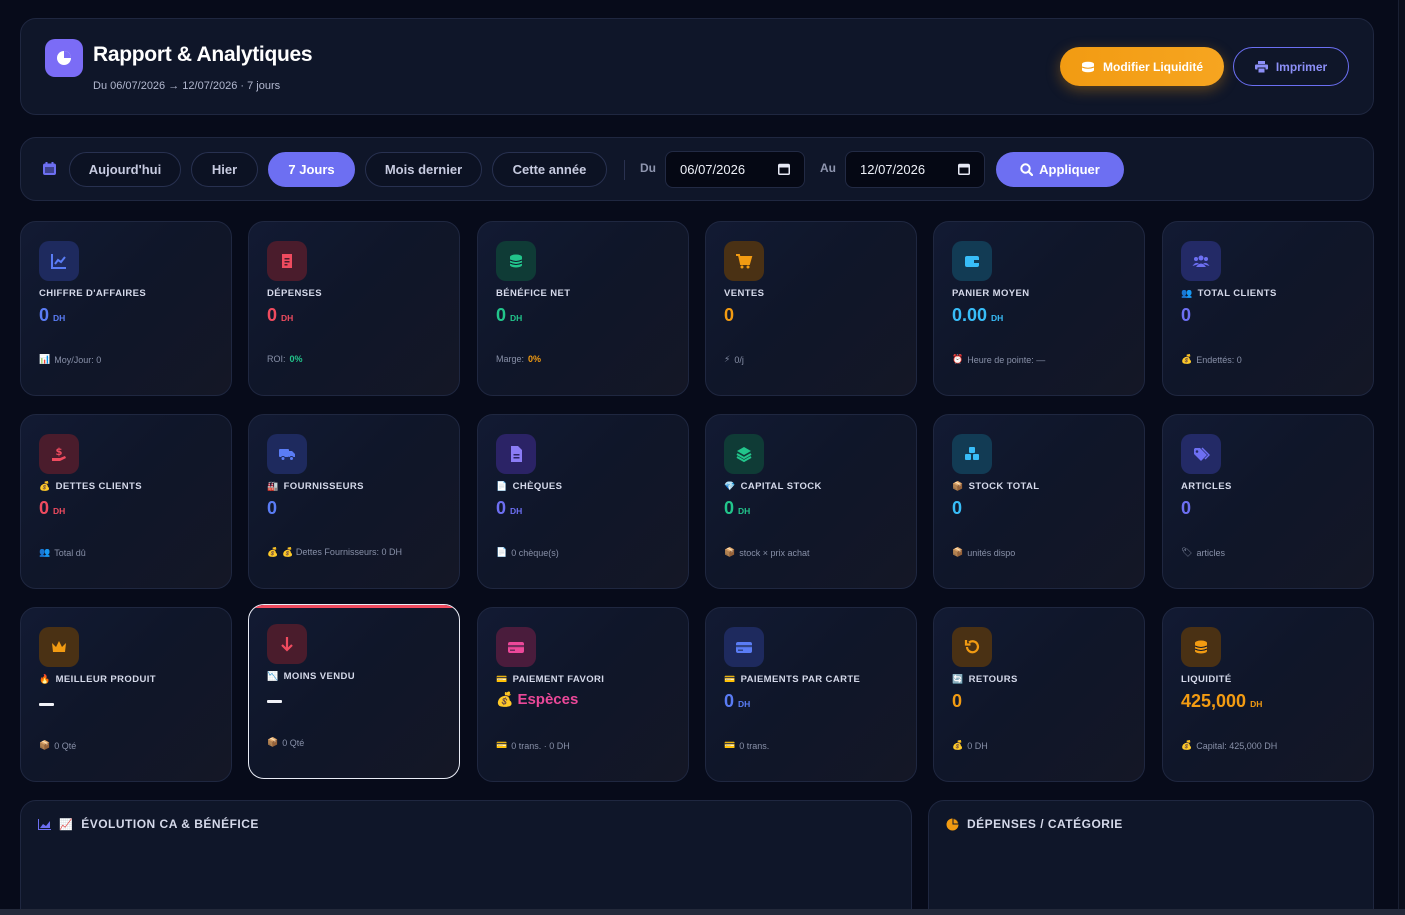 The width and height of the screenshot is (1405, 915). Describe the element at coordinates (1187, 552) in the screenshot. I see `foot-emoji: 🏷` at that location.